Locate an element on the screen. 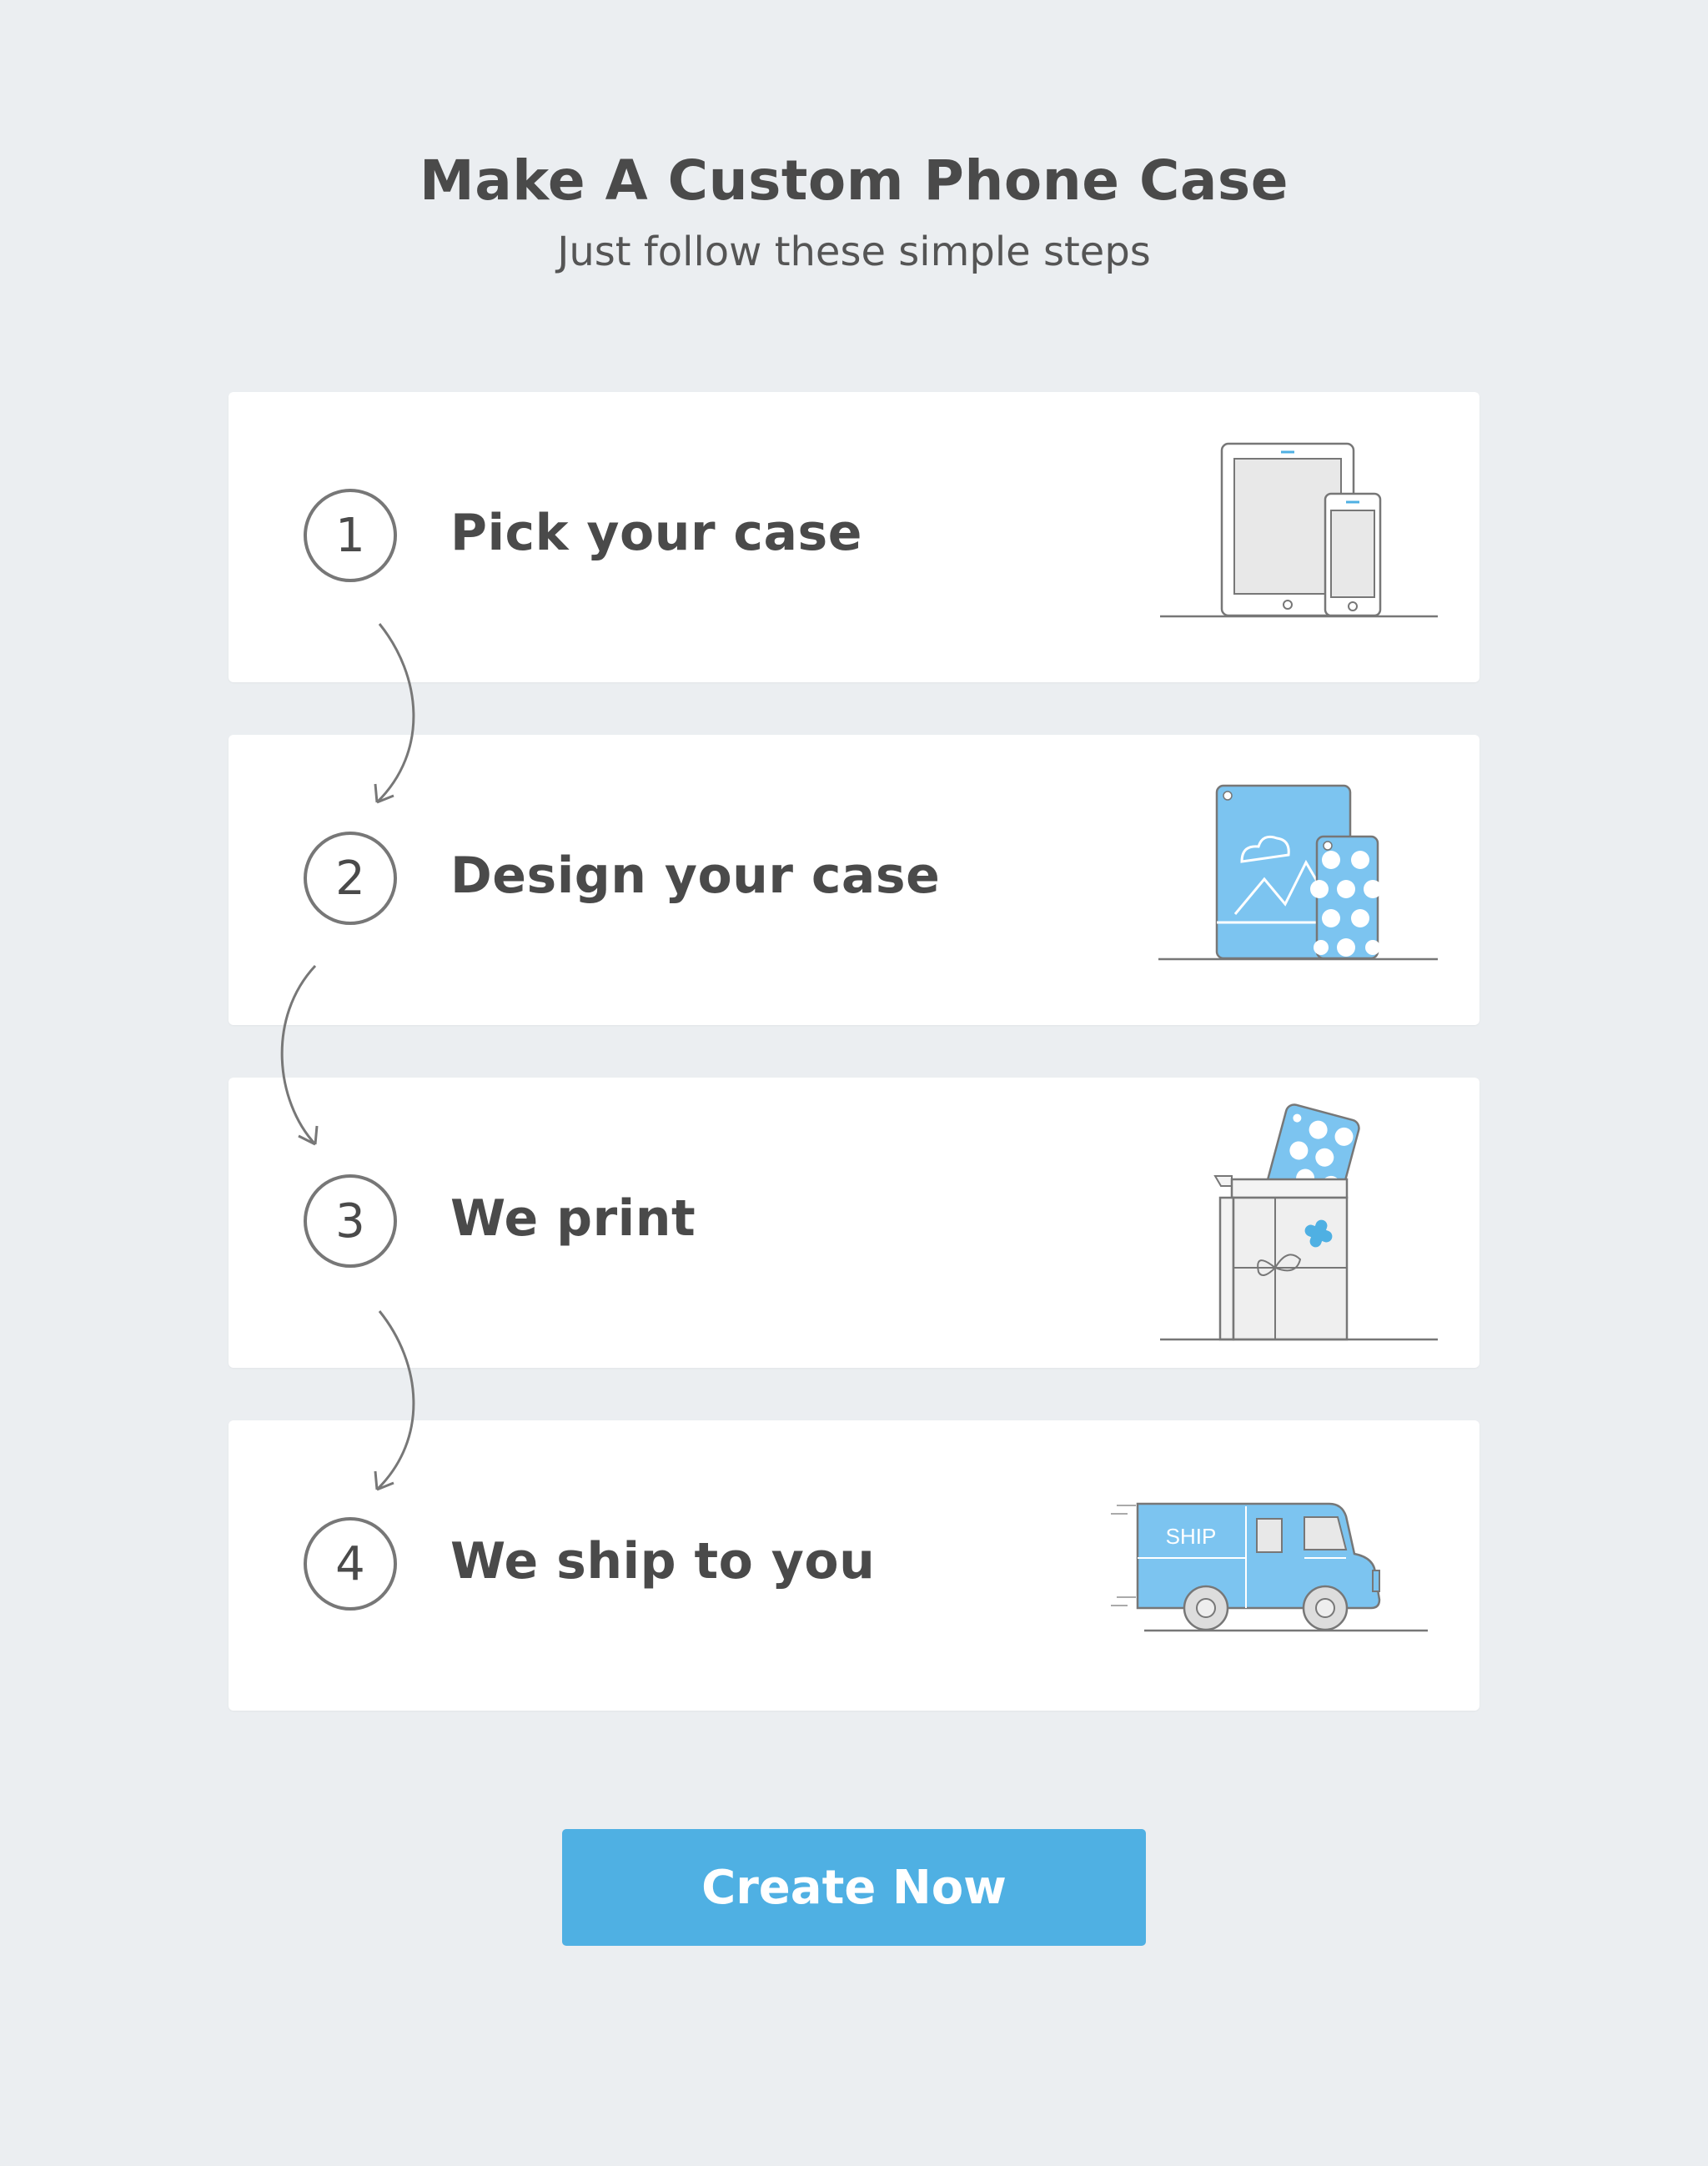  tablet-phone-icon is located at coordinates (1299, 530).